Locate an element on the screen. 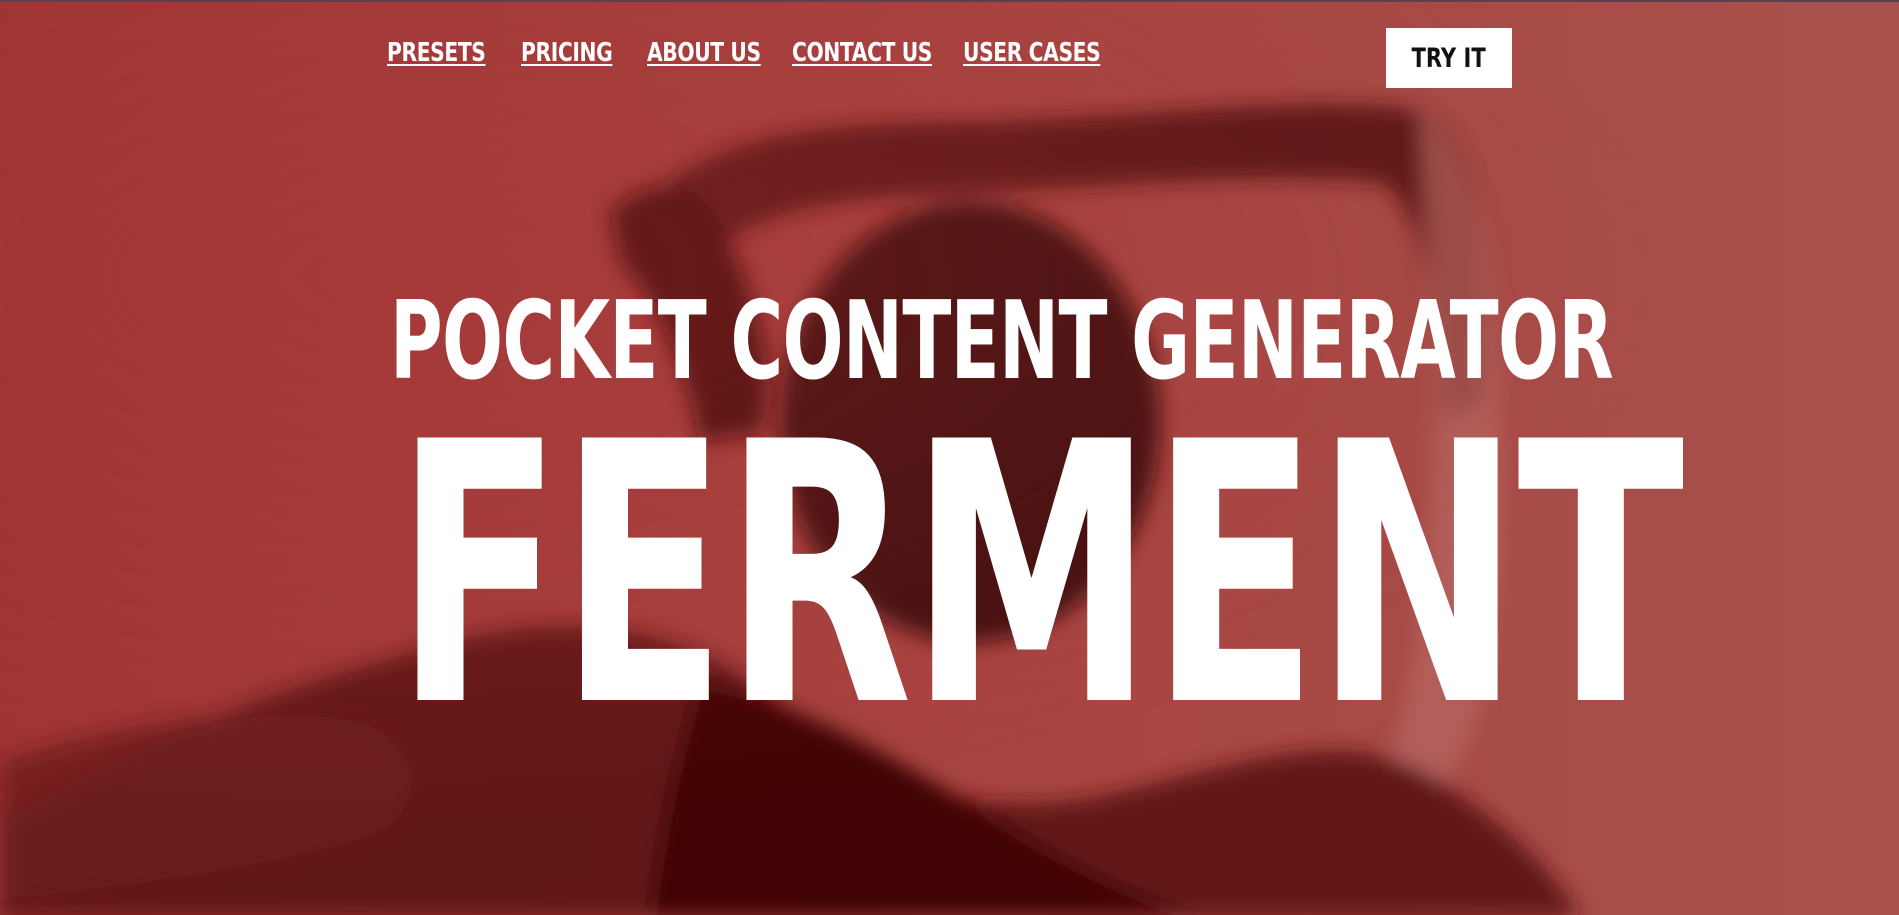  nav-link-contact-us: CONTACT US is located at coordinates (862, 53).